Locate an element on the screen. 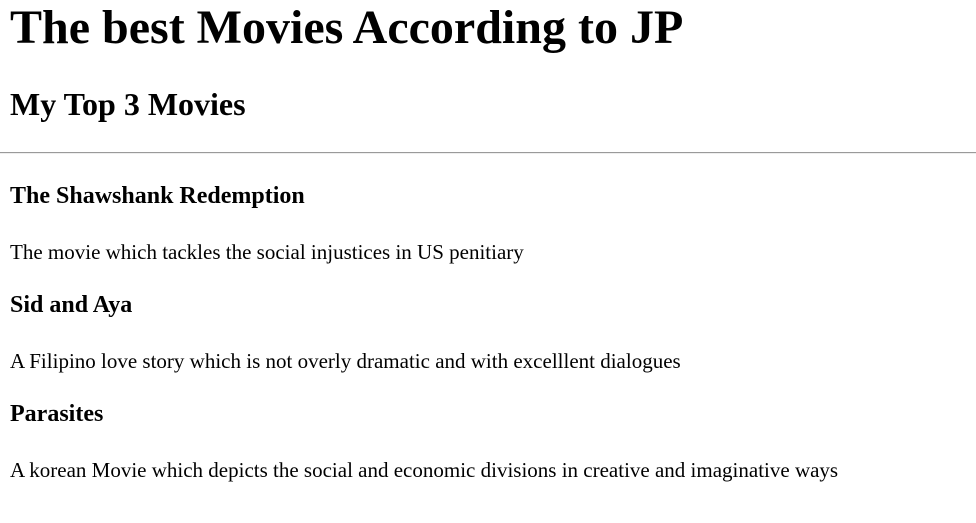  section-divider is located at coordinates (488, 153).